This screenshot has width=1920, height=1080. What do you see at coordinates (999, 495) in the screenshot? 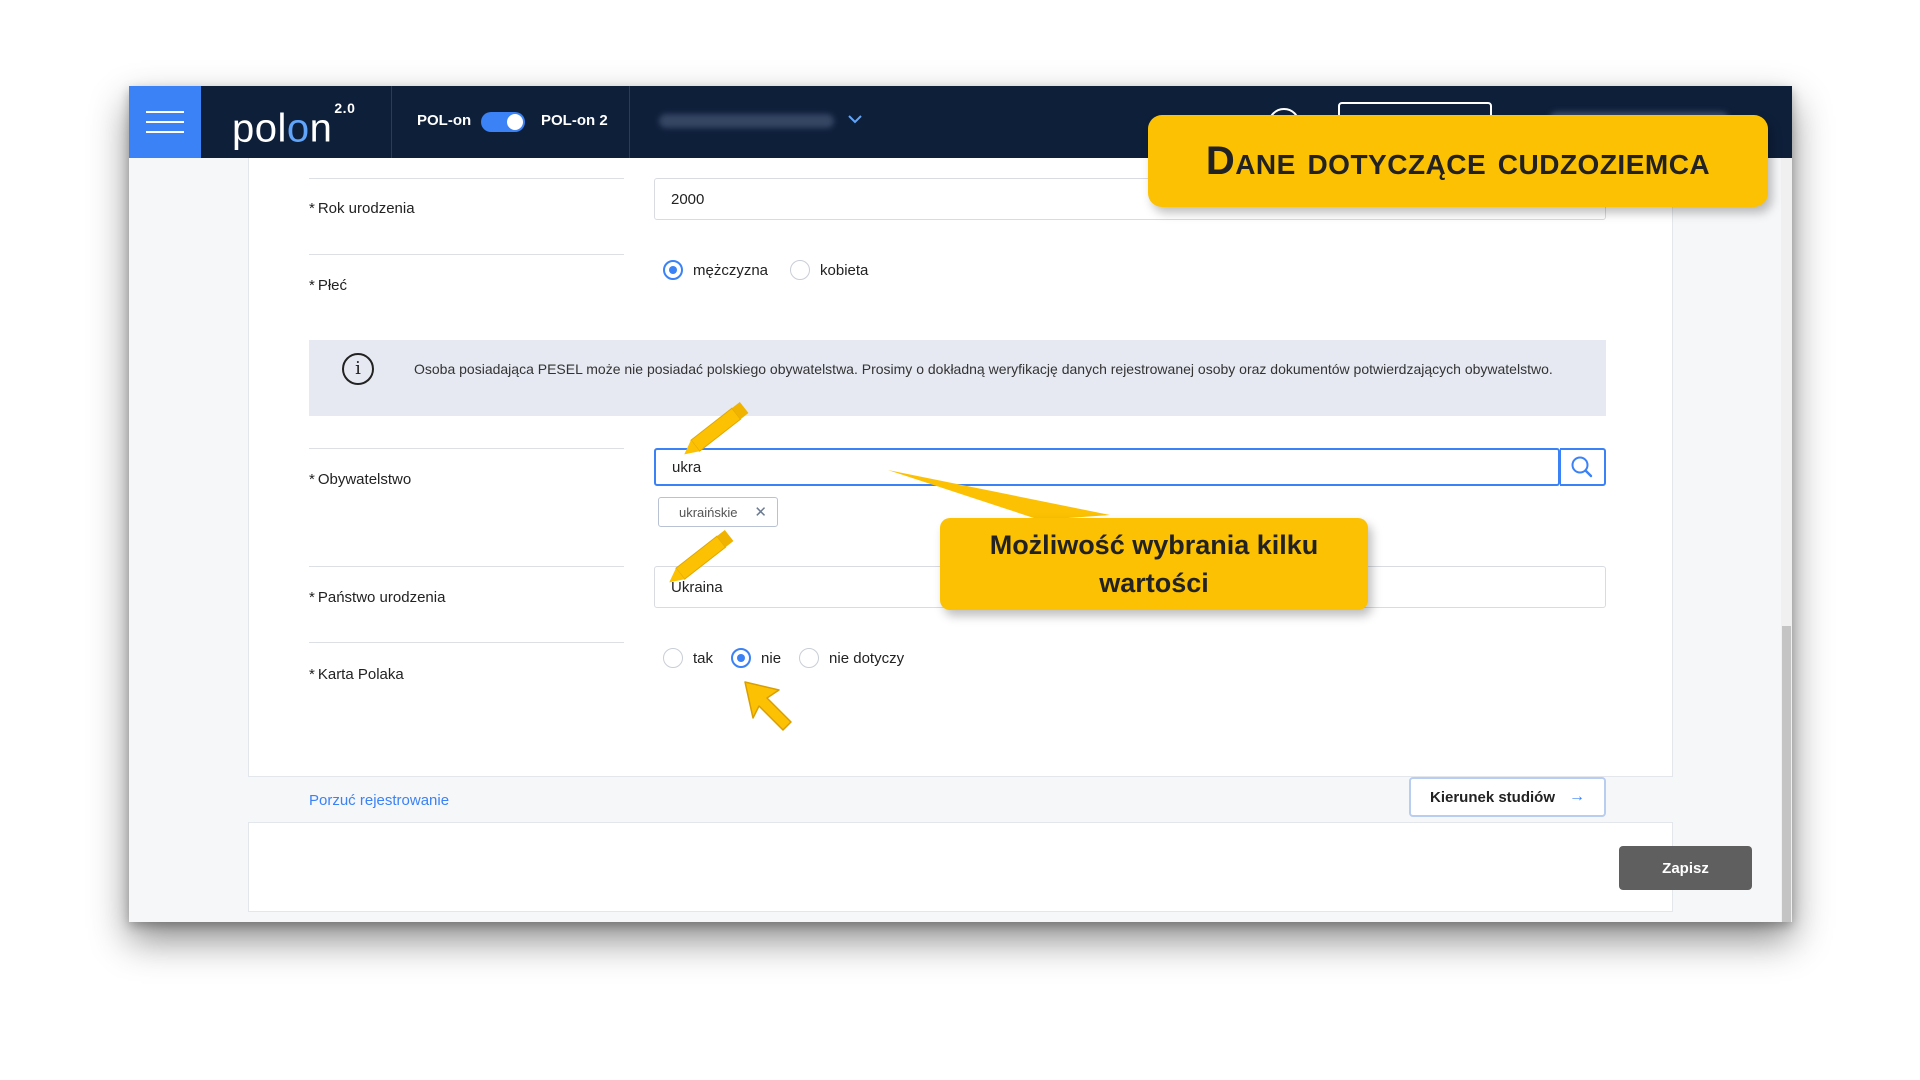
I see `callout-pointer` at bounding box center [999, 495].